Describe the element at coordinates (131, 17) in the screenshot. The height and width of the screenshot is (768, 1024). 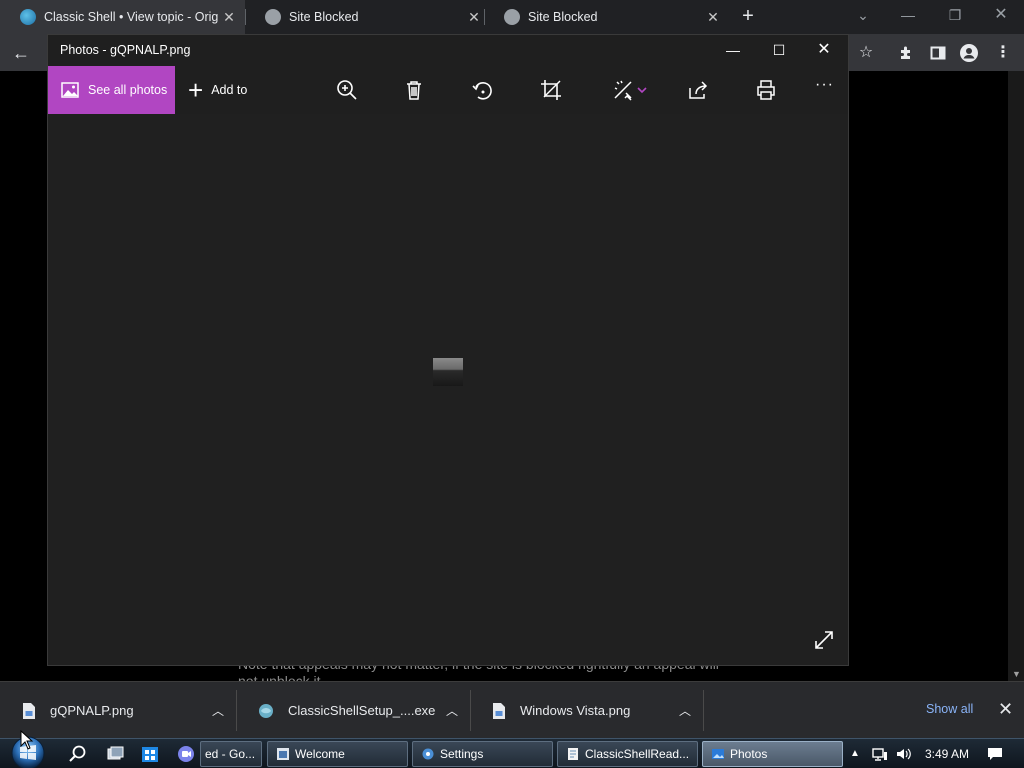
I see `tab-title: Classic Shell • View topic - Origin` at that location.